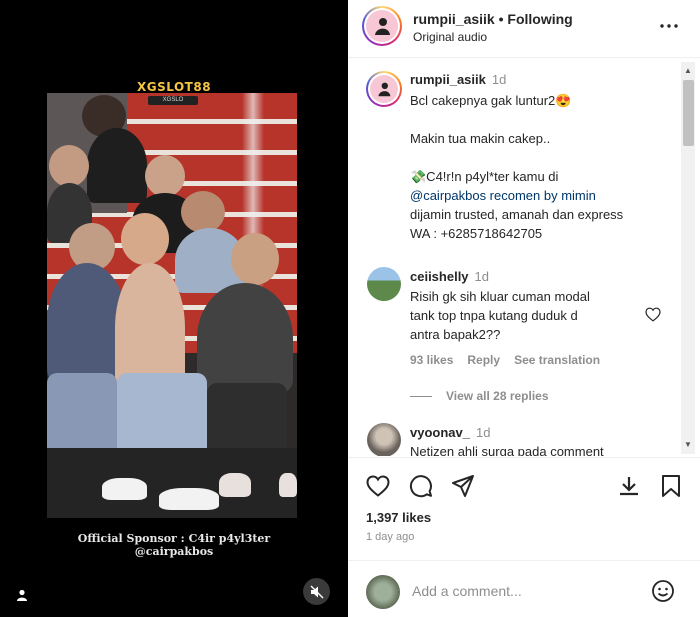 The height and width of the screenshot is (617, 700). I want to click on share-button, so click(463, 486).